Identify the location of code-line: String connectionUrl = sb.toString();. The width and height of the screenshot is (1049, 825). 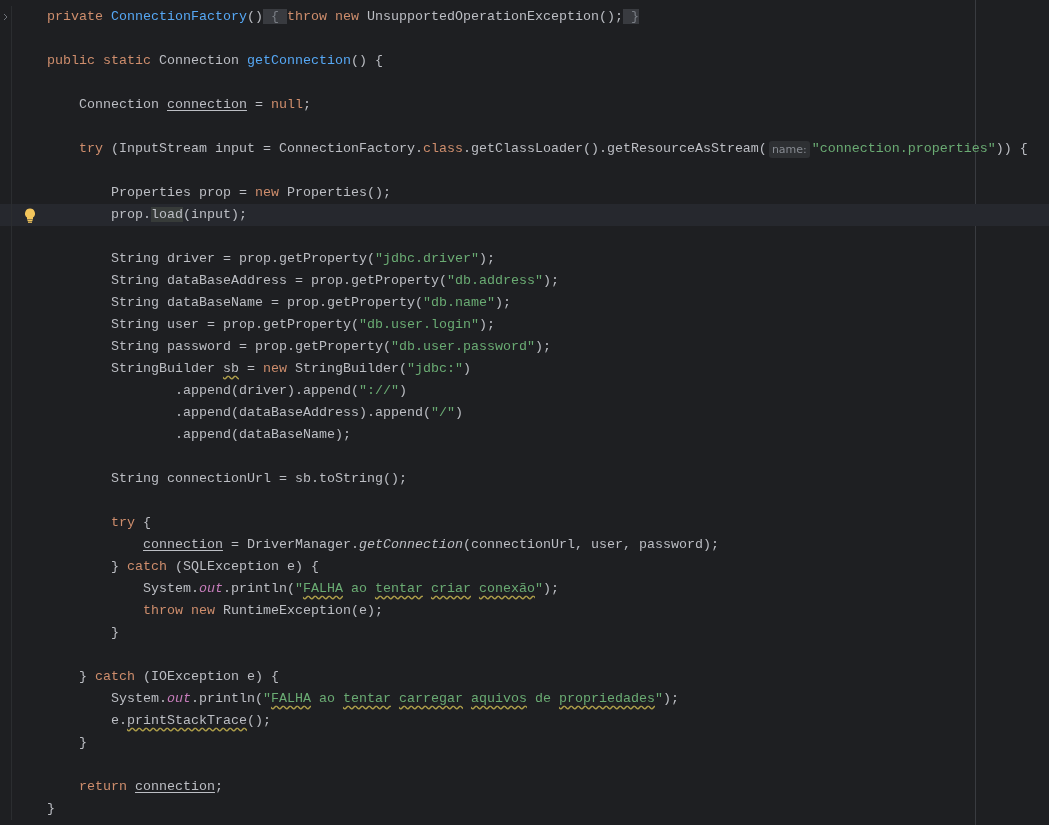
(258, 479).